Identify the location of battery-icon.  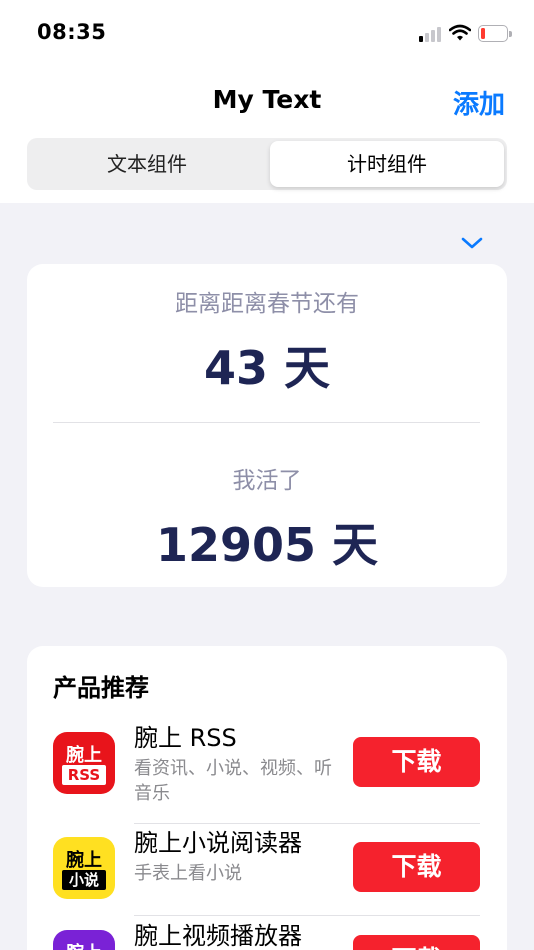
(495, 33).